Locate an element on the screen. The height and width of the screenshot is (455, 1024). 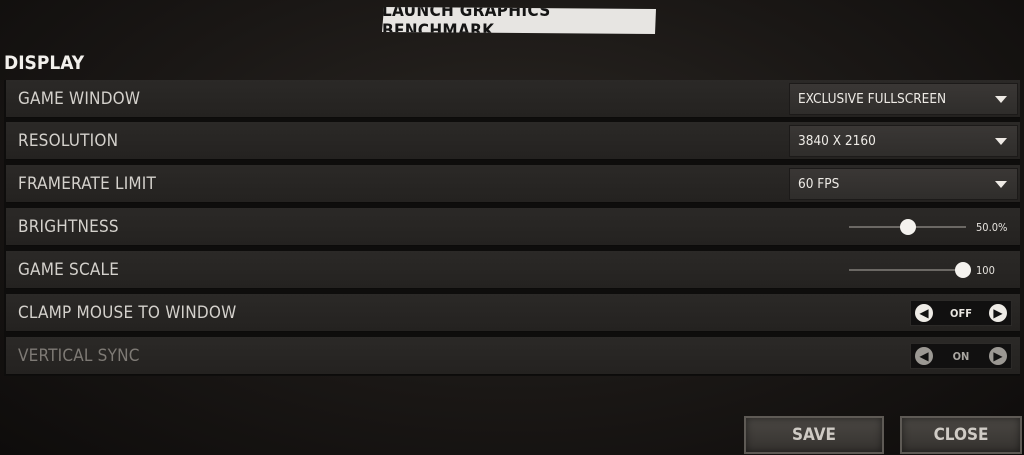
setting-row-clamp-mouse: CLAMP MOUSE TO WINDOW ◀ OFF ▶ is located at coordinates (513, 313).